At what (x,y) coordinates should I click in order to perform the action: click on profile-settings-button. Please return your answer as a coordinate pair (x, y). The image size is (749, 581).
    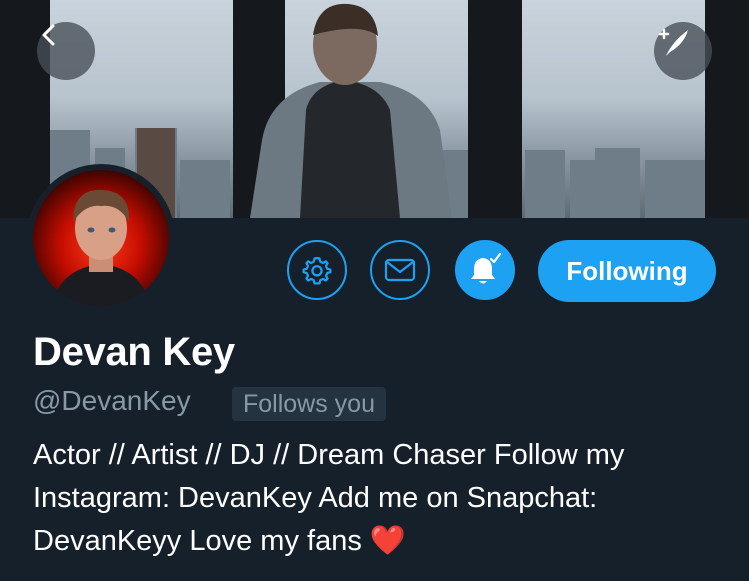
    Looking at the image, I should click on (317, 270).